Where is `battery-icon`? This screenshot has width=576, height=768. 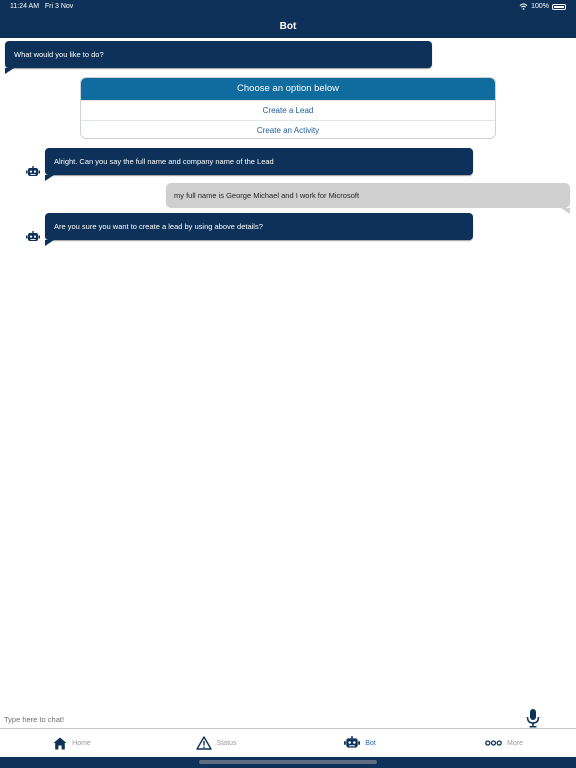
battery-icon is located at coordinates (559, 6).